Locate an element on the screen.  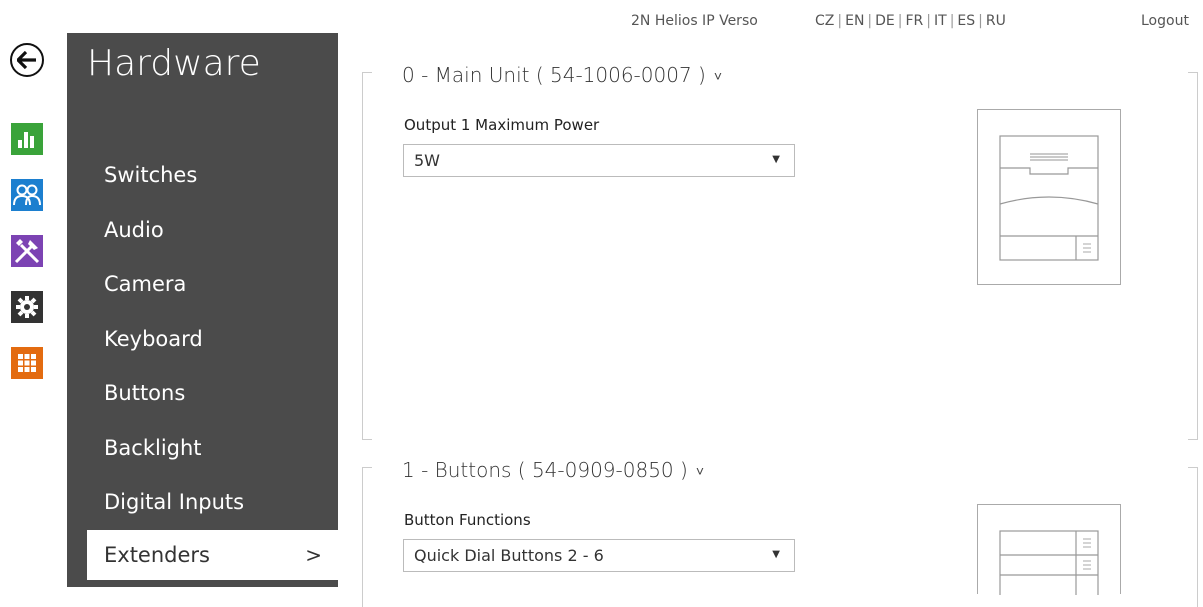
sidebar-item-backlight: Backlight is located at coordinates (212, 448).